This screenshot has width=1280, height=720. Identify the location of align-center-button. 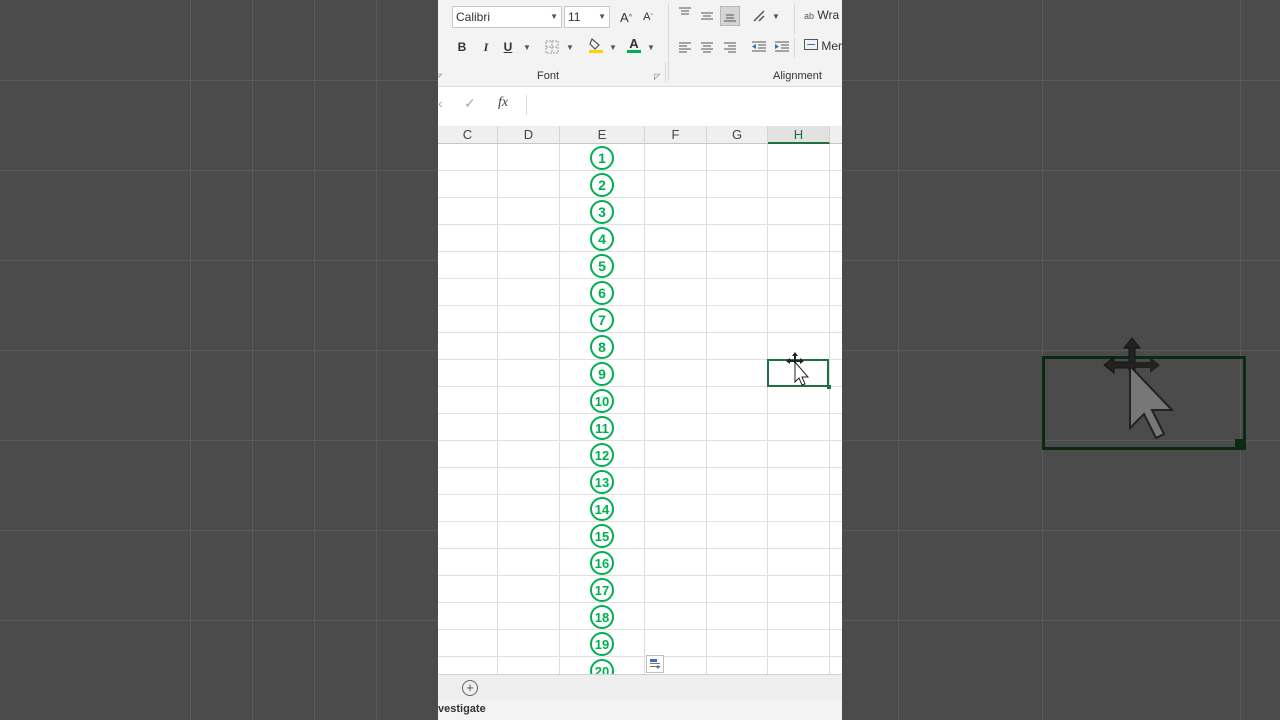
(707, 47).